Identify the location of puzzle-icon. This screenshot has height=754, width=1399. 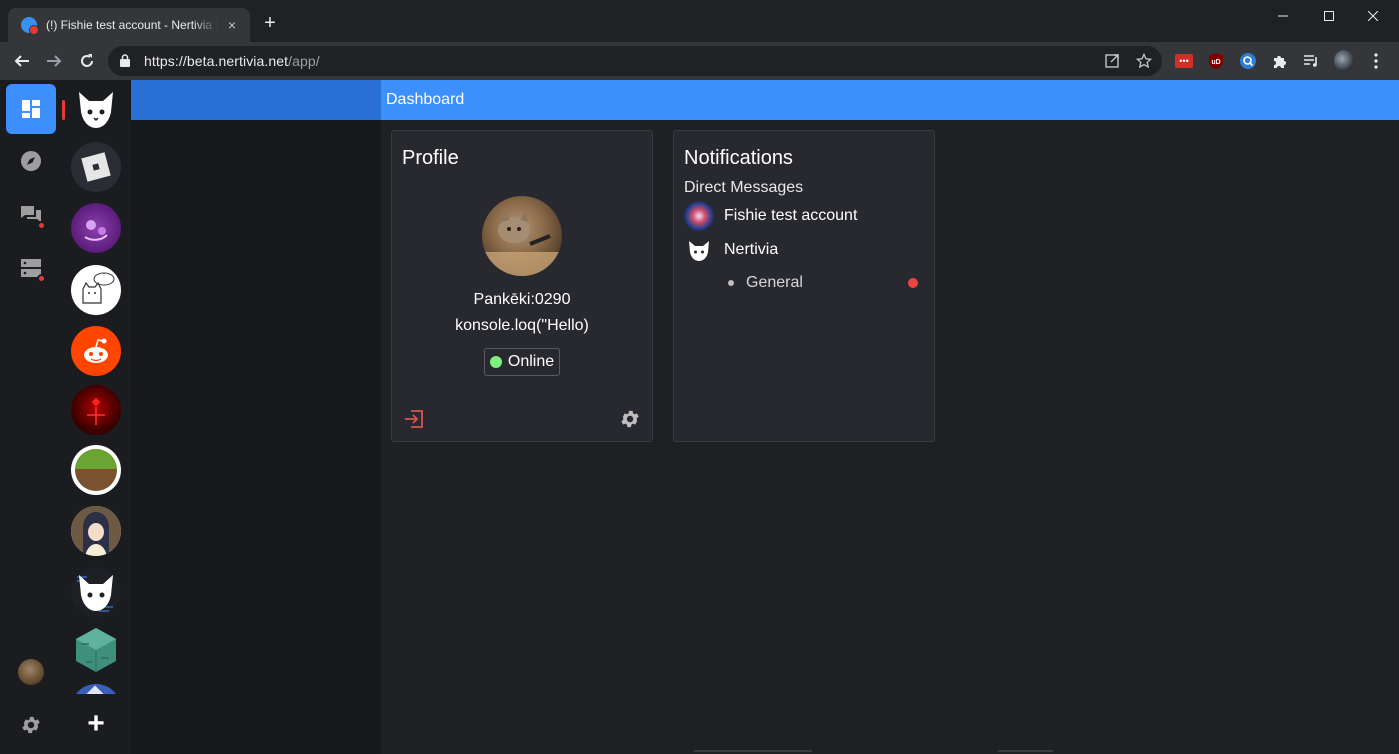
(1280, 61).